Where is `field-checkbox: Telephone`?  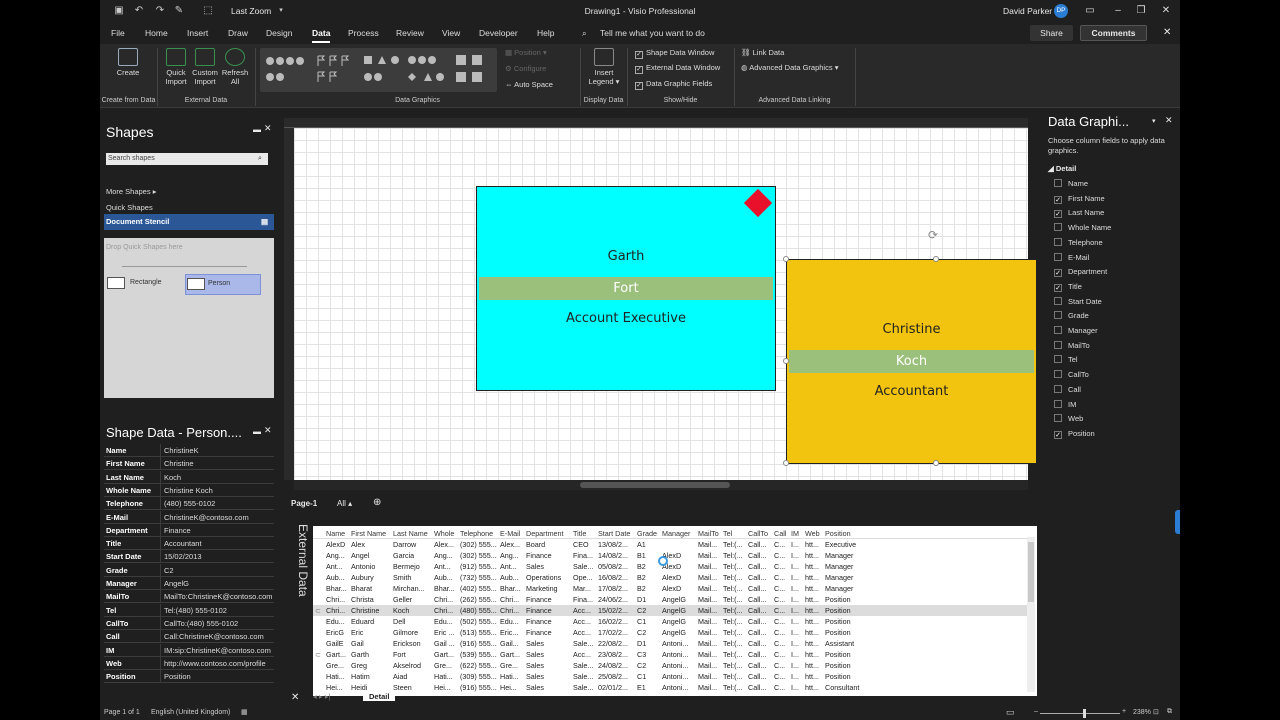 field-checkbox: Telephone is located at coordinates (1078, 242).